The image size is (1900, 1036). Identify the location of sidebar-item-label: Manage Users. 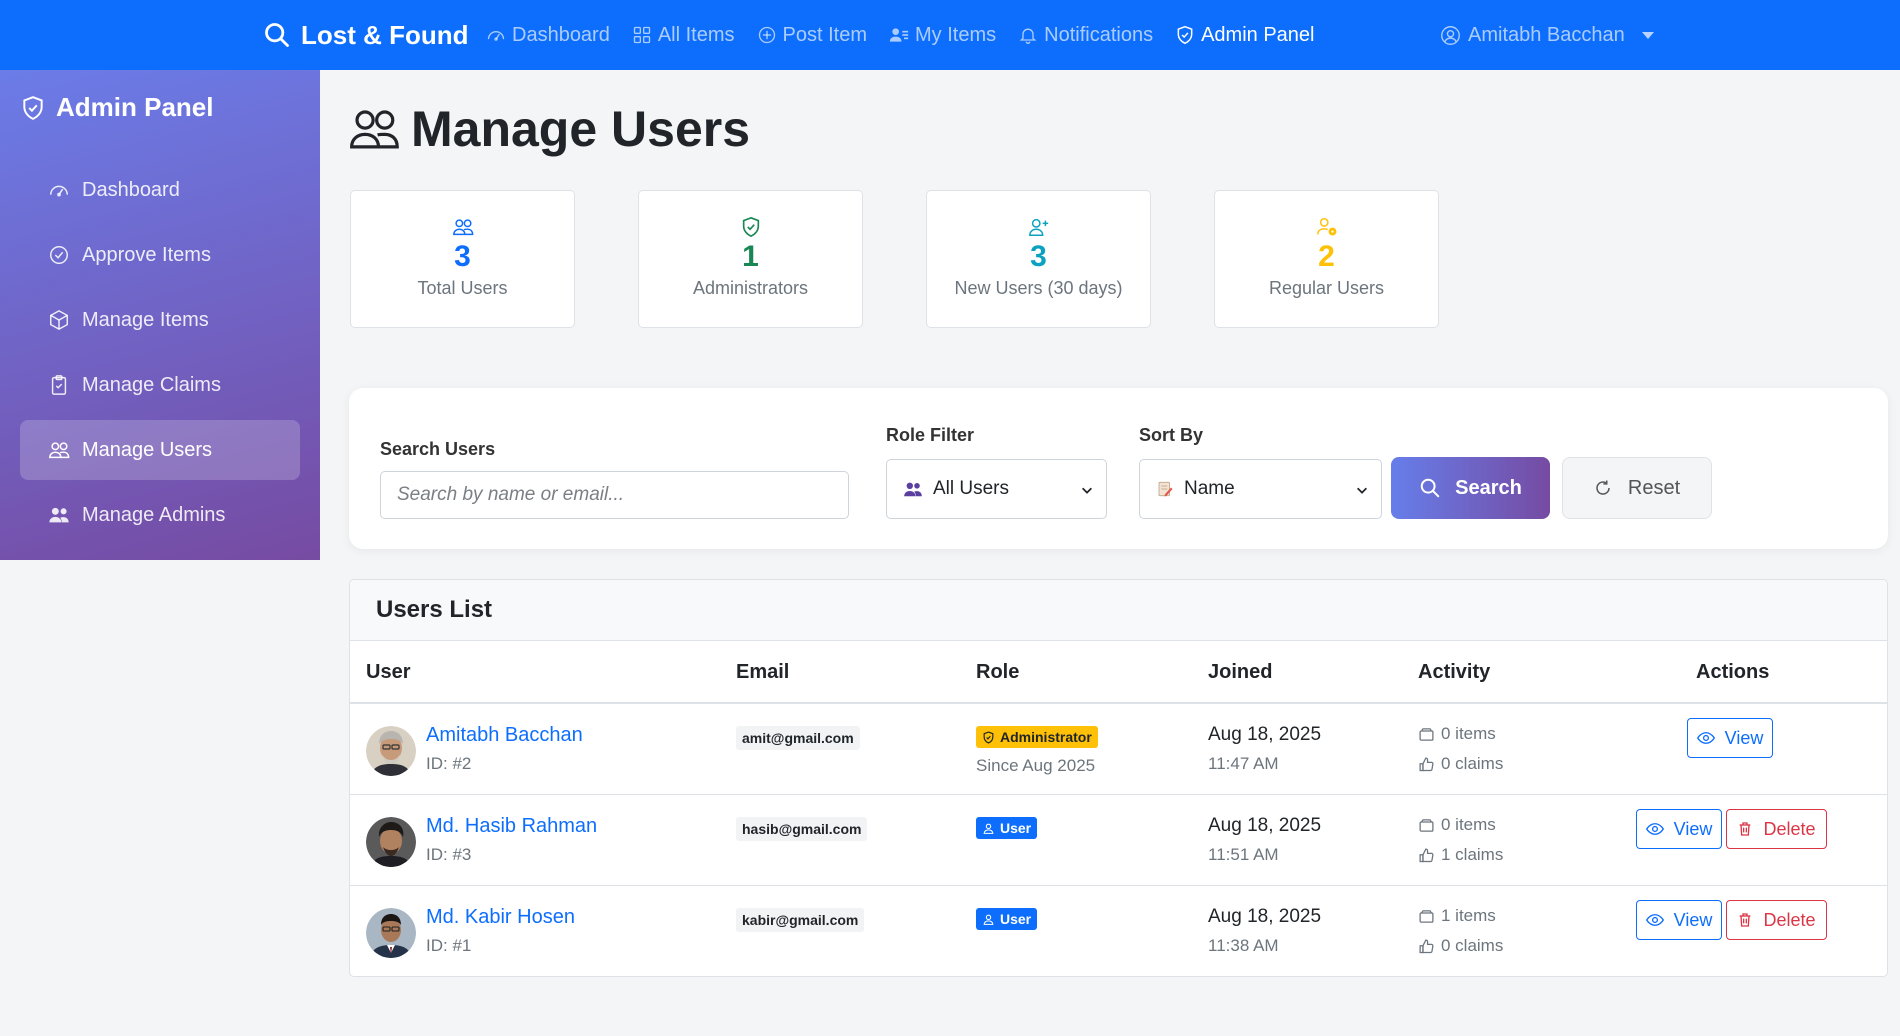
(147, 449).